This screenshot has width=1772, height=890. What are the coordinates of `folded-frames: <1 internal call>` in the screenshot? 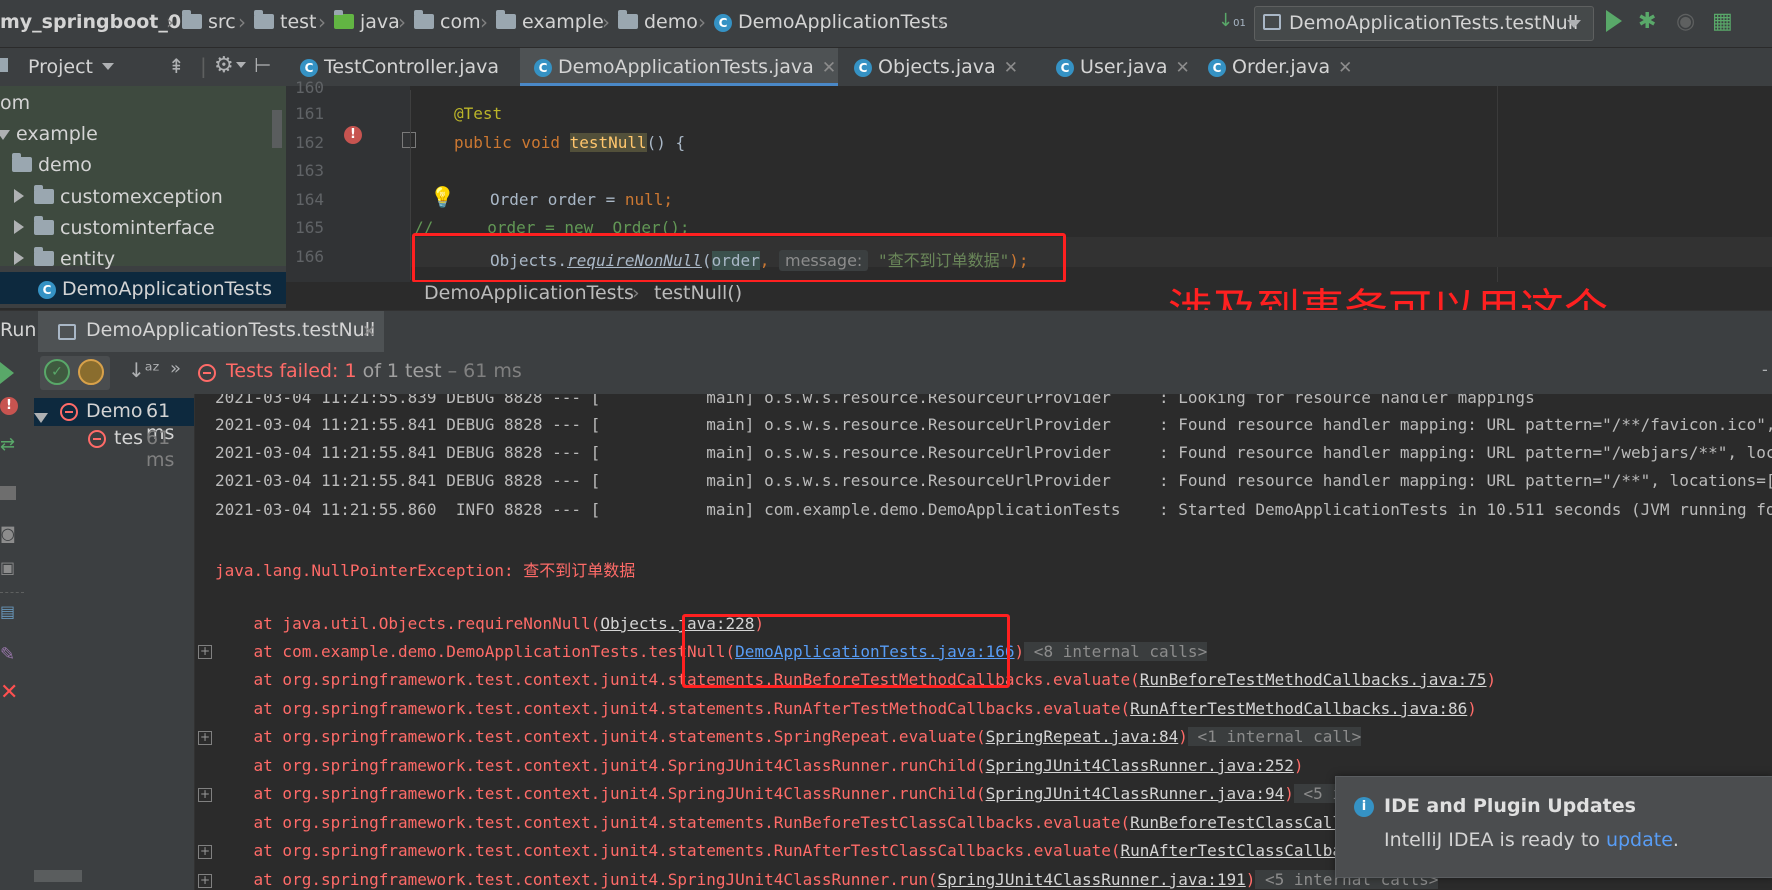 It's located at (1274, 736).